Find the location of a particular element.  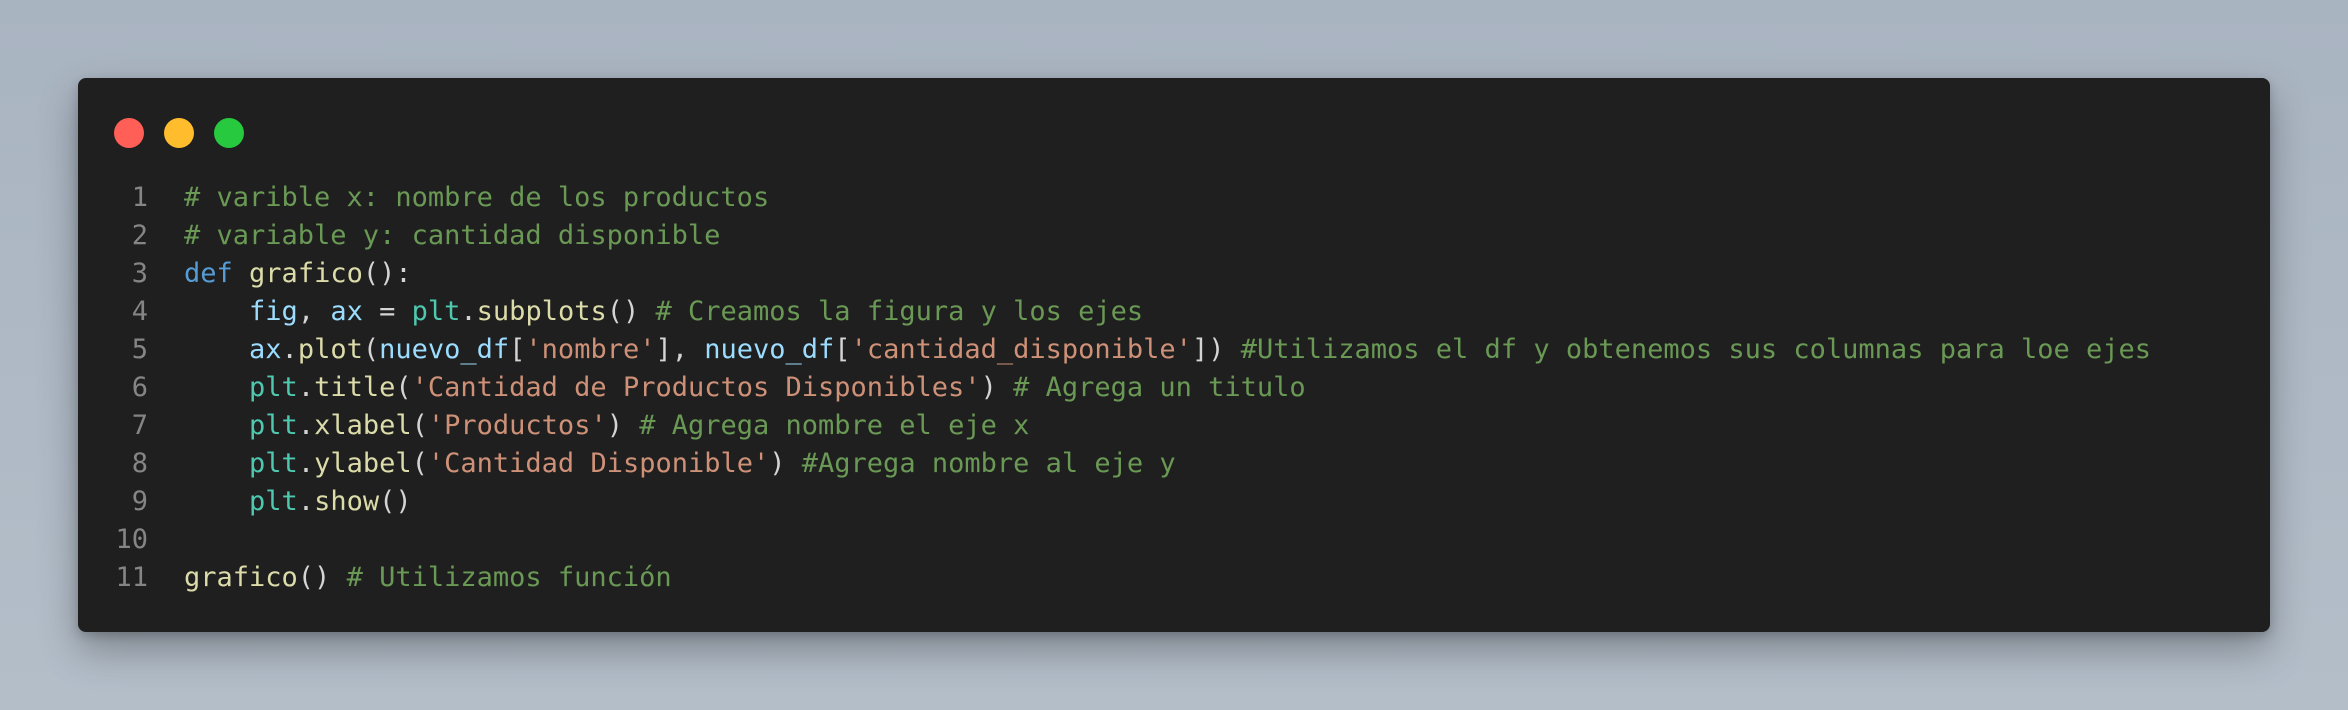

line-number: 6 is located at coordinates (139, 387).